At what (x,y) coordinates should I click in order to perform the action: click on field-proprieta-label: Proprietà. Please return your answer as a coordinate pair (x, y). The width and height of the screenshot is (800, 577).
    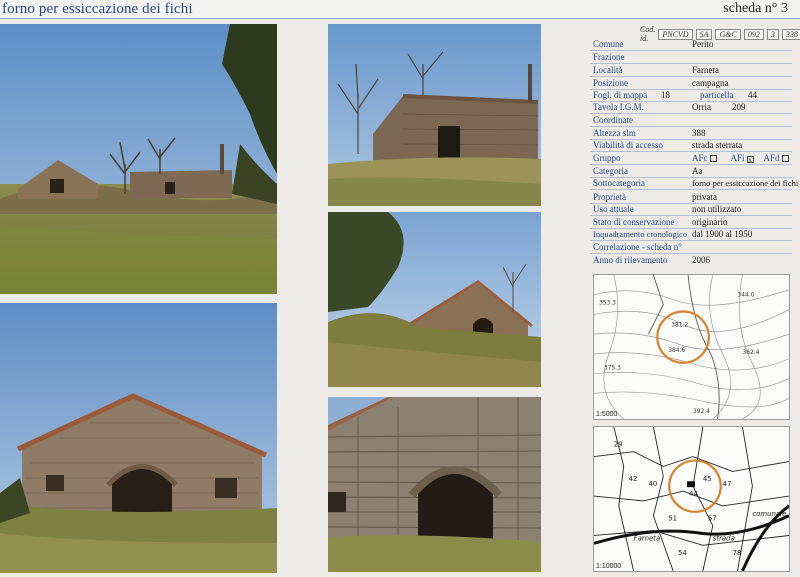
    Looking at the image, I should click on (609, 197).